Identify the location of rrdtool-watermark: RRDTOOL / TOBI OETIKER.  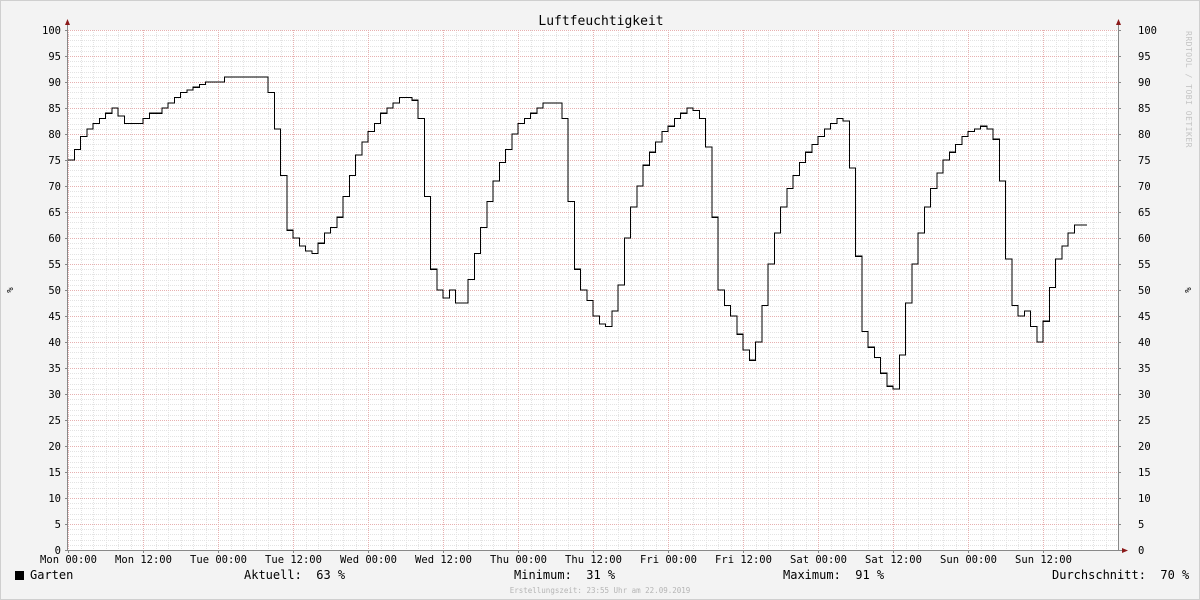
(1188, 89).